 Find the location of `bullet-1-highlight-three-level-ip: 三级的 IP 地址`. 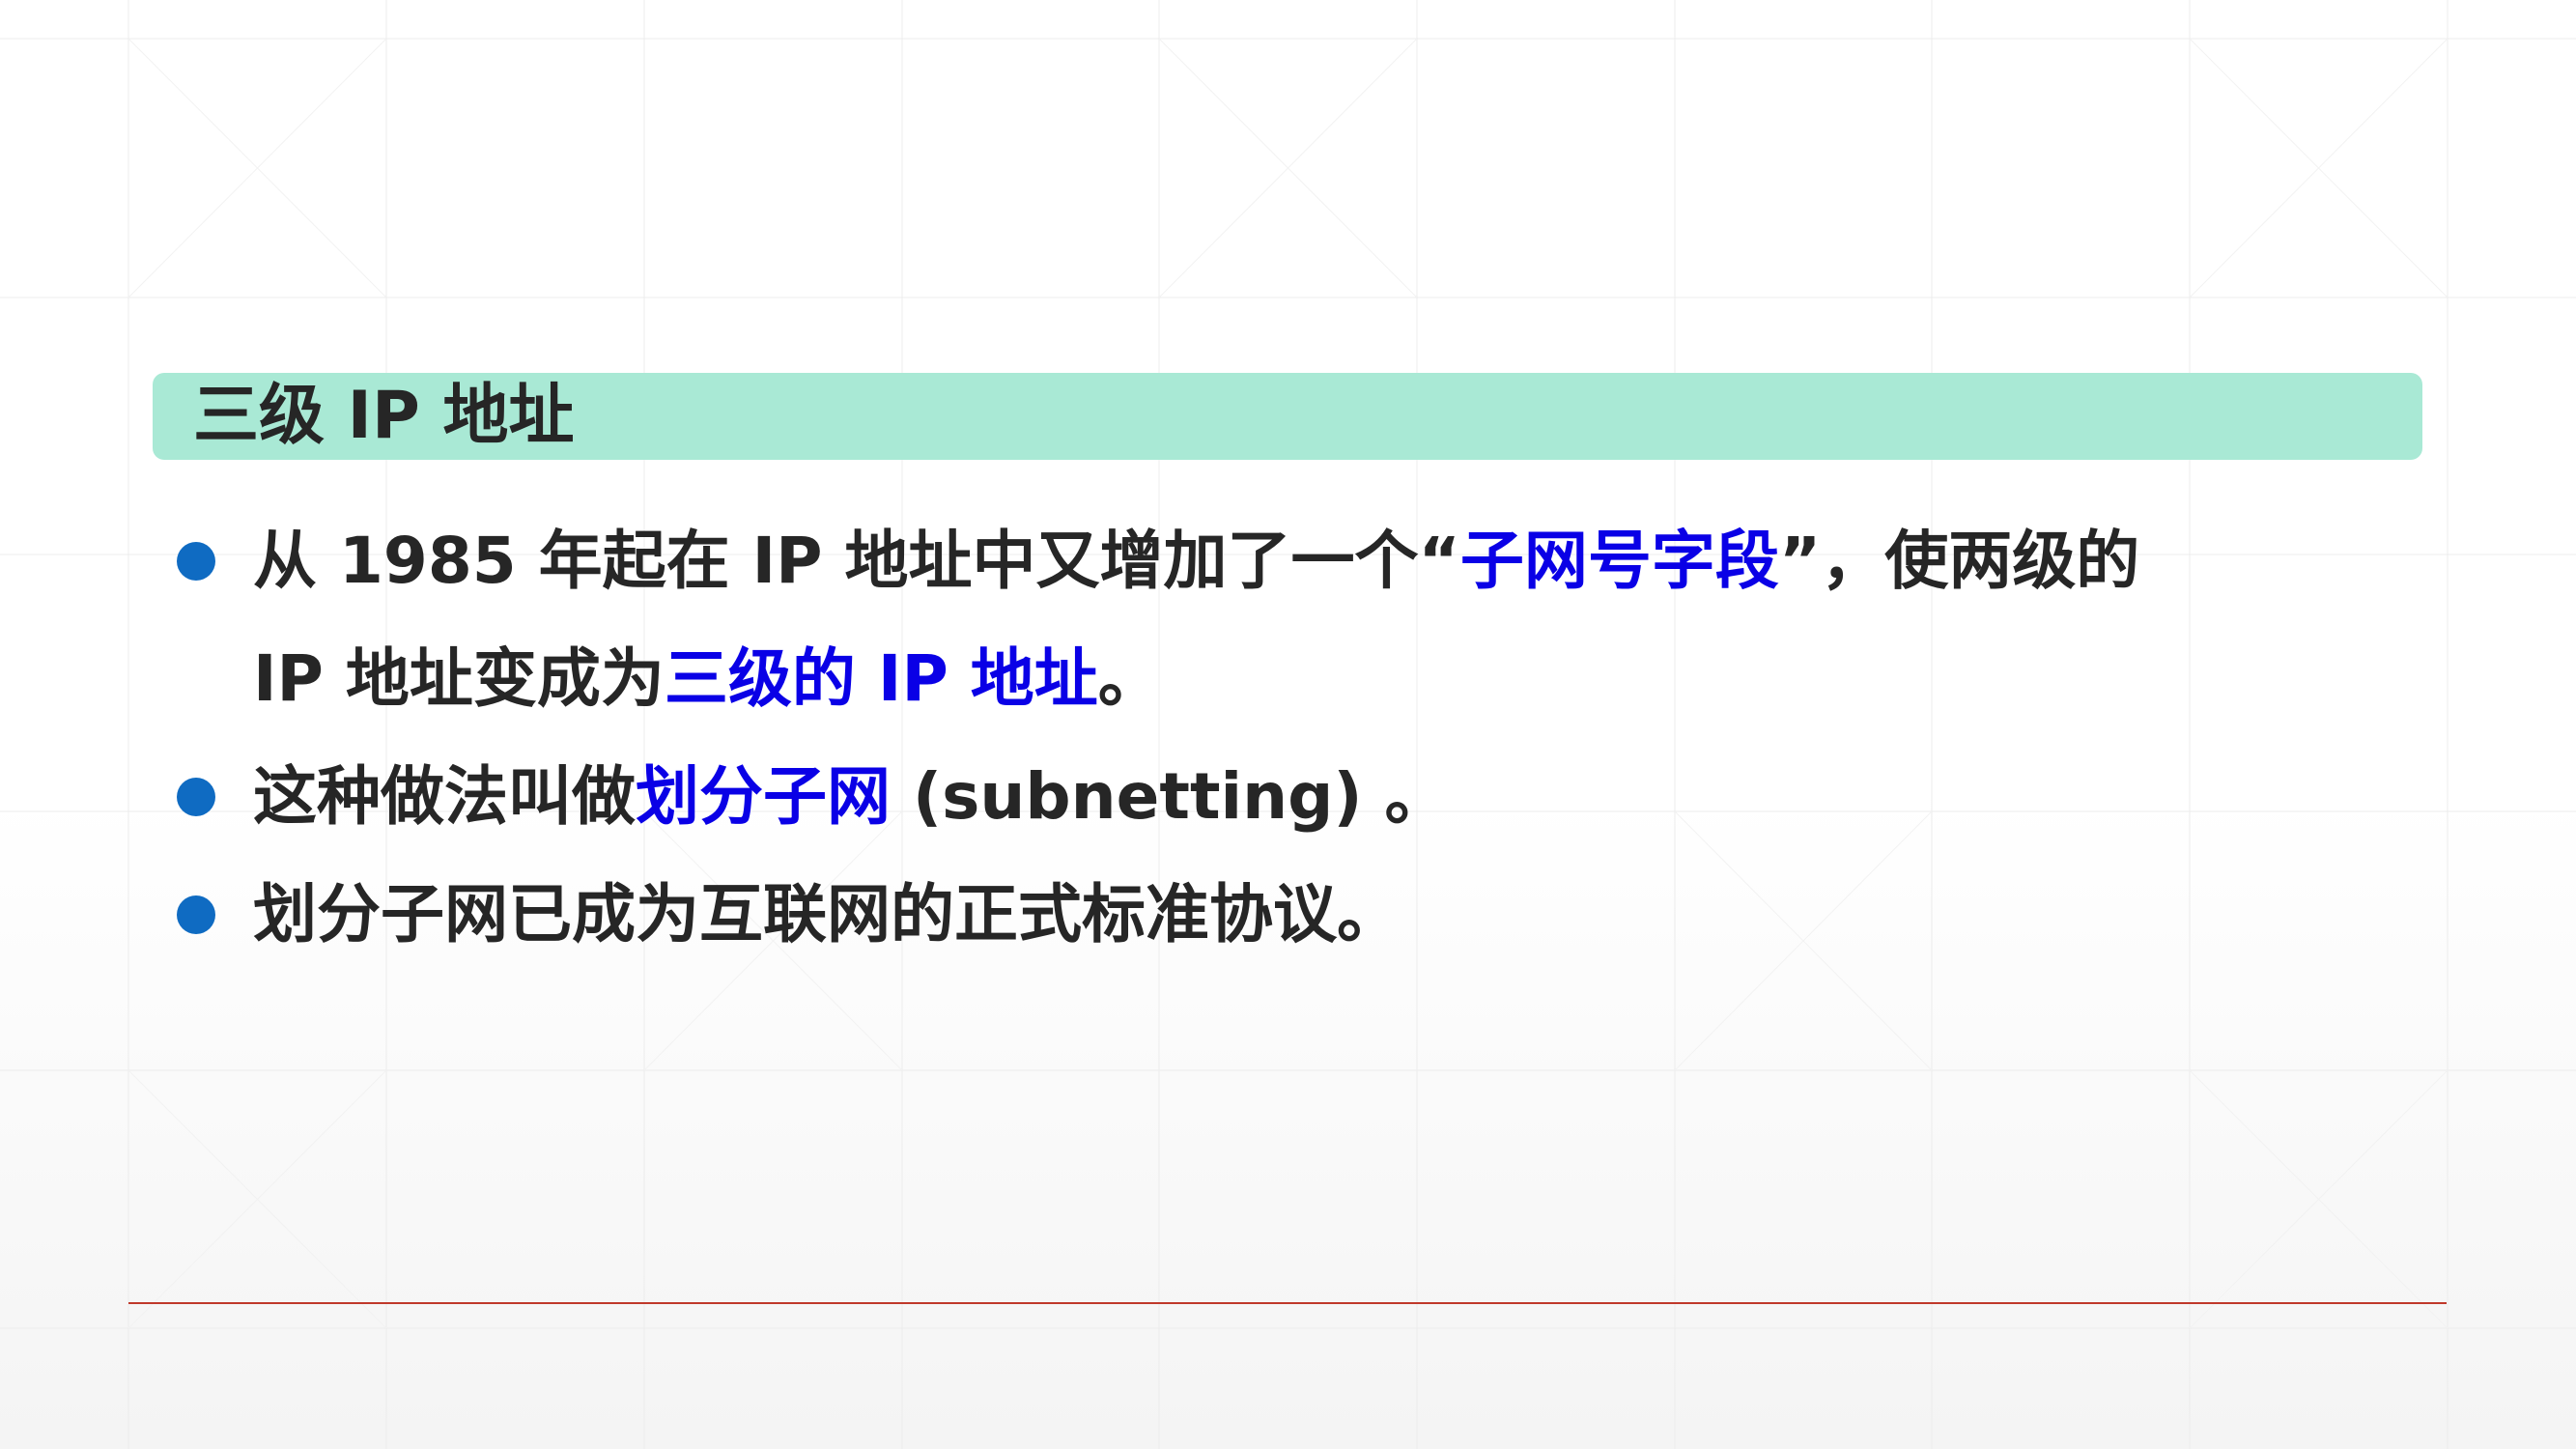

bullet-1-highlight-three-level-ip: 三级的 IP 地址 is located at coordinates (881, 678).